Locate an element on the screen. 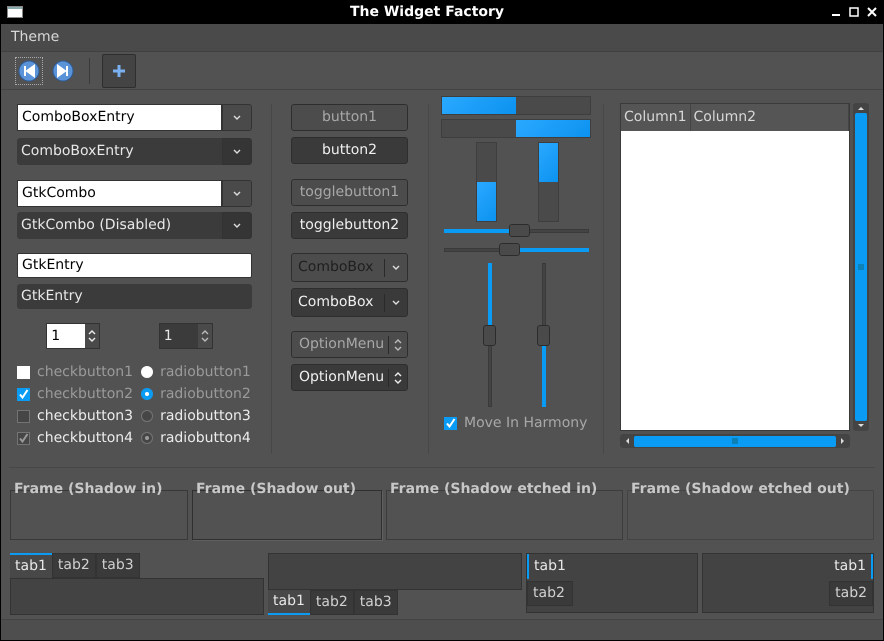 Image resolution: width=884 pixels, height=641 pixels. spin-button: 1 is located at coordinates (73, 336).